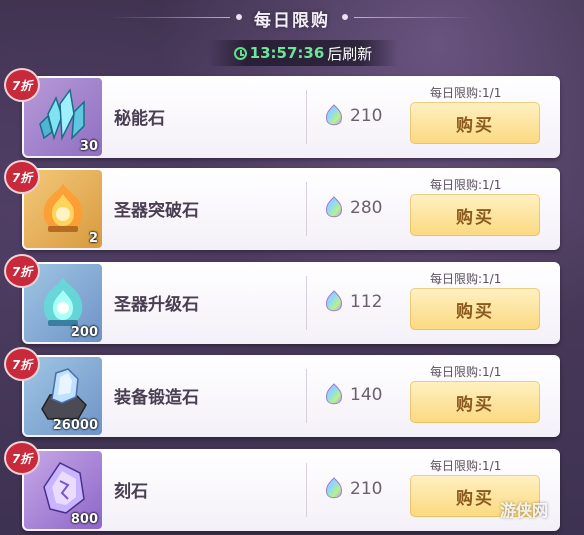 This screenshot has height=535, width=584. Describe the element at coordinates (84, 332) in the screenshot. I see `item-quantity: 200` at that location.